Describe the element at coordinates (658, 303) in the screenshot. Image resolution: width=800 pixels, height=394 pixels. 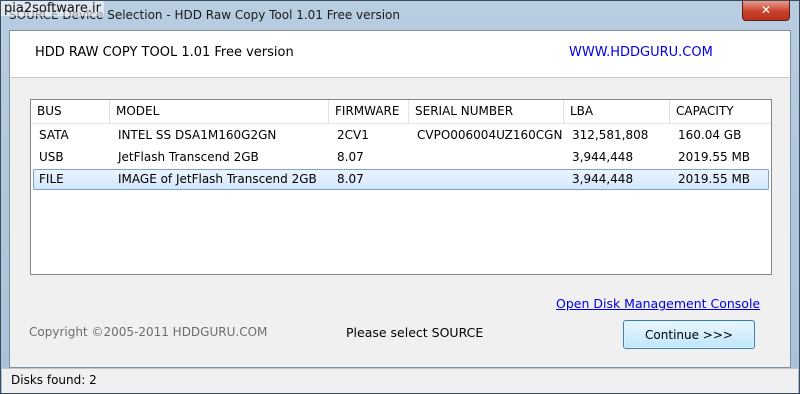
I see `disk-management-link: Open Disk Management Console` at that location.